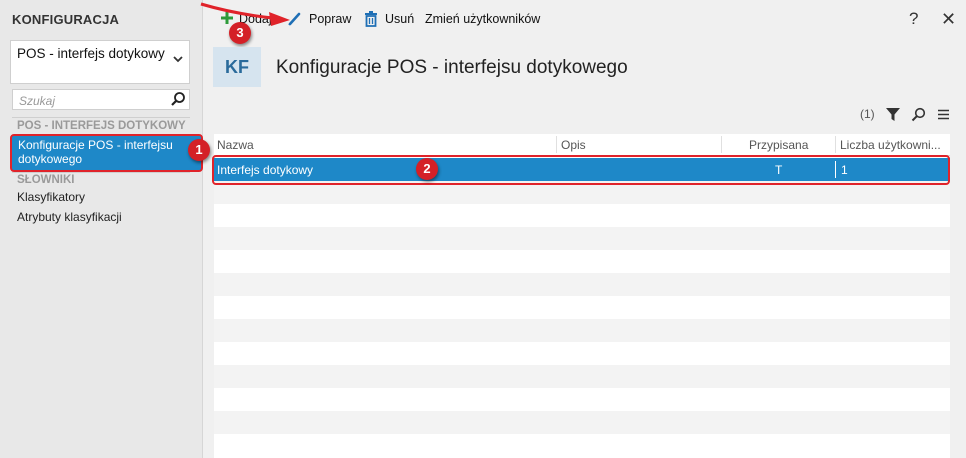 This screenshot has width=966, height=458. I want to click on sidebar-title: KONFIGURACJA, so click(66, 19).